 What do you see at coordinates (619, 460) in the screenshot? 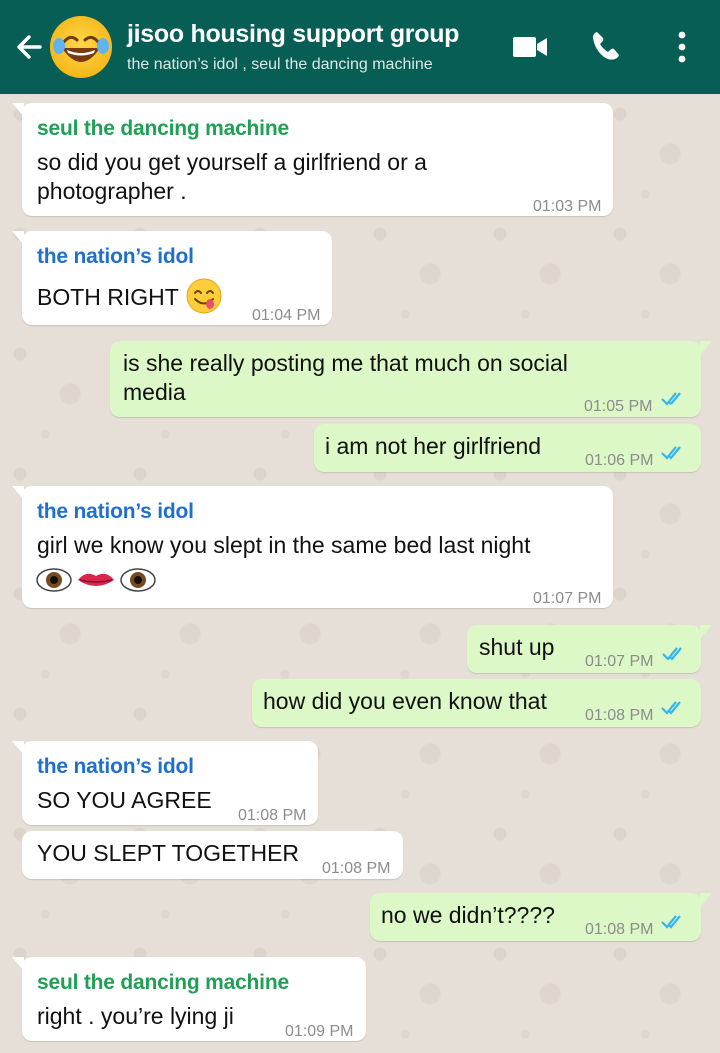
I see `message-timestamp: 01:06 PM` at bounding box center [619, 460].